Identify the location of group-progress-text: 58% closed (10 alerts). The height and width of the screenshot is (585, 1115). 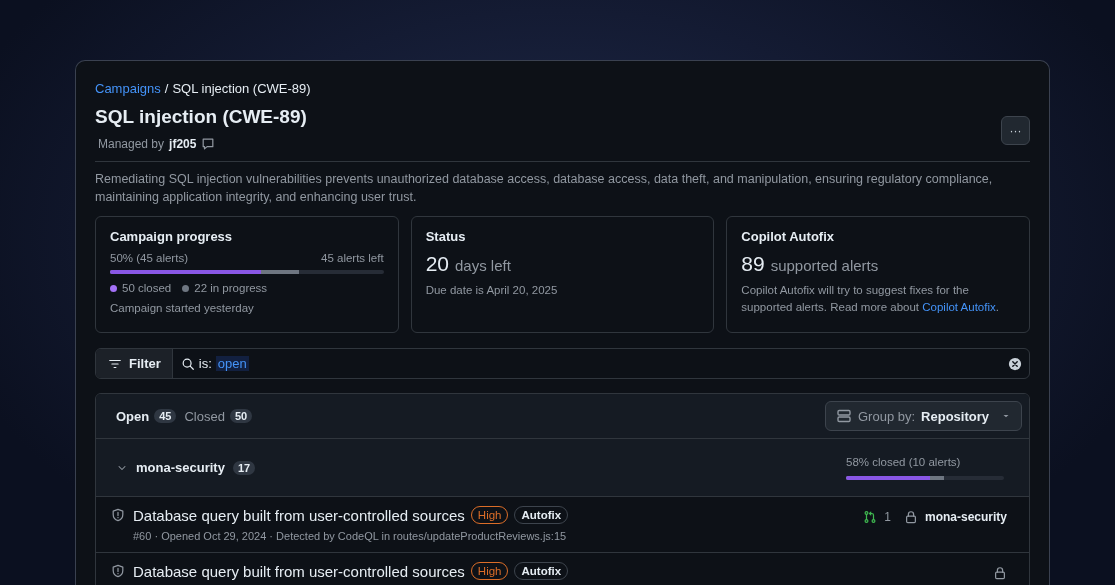
(904, 461).